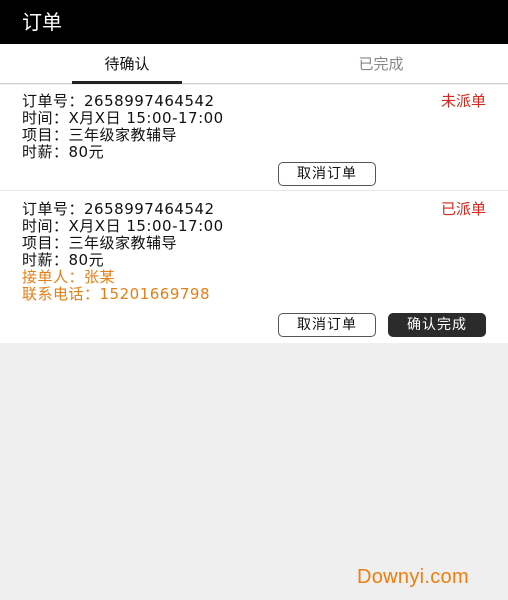  What do you see at coordinates (155, 294) in the screenshot?
I see `phone-value: 15201669798` at bounding box center [155, 294].